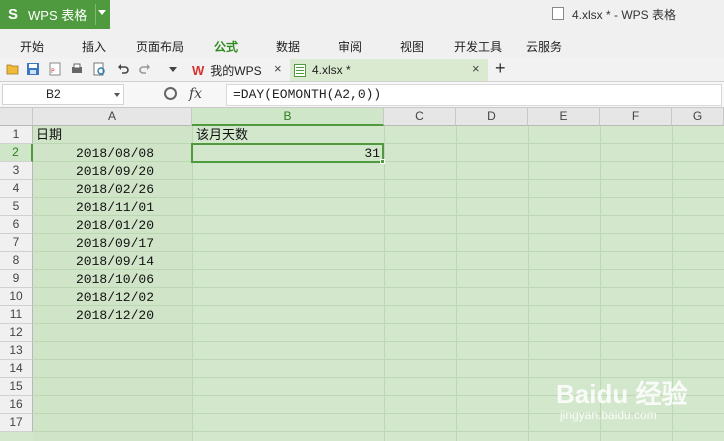 This screenshot has width=724, height=441. Describe the element at coordinates (16, 369) in the screenshot. I see `row-header-14: 14` at that location.